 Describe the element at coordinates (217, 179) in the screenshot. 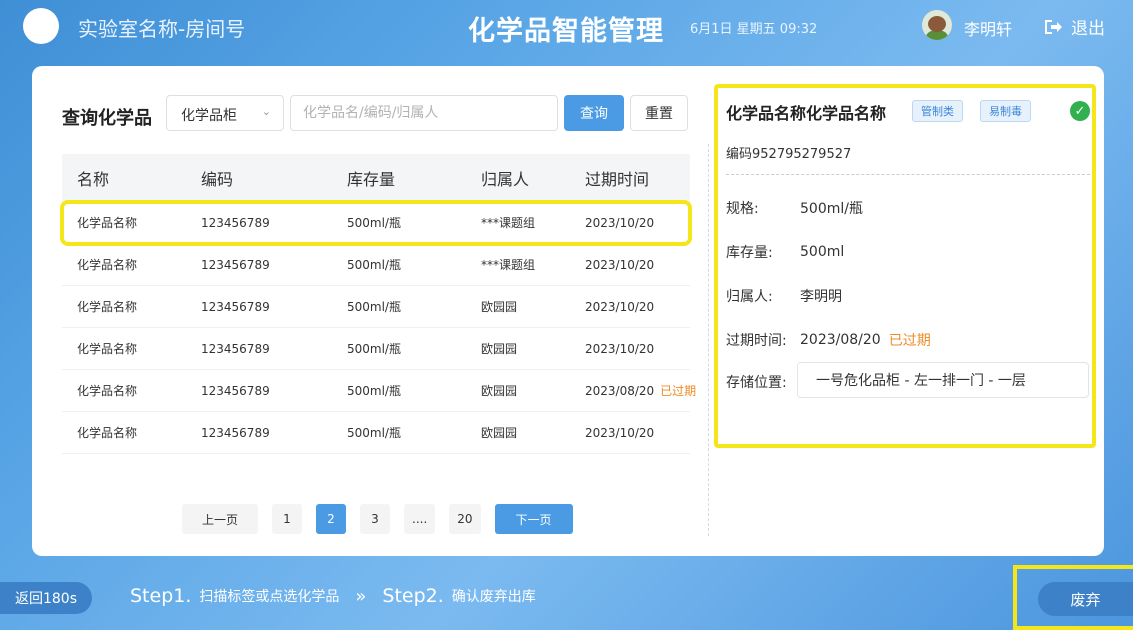

I see `column-header: 编码` at that location.